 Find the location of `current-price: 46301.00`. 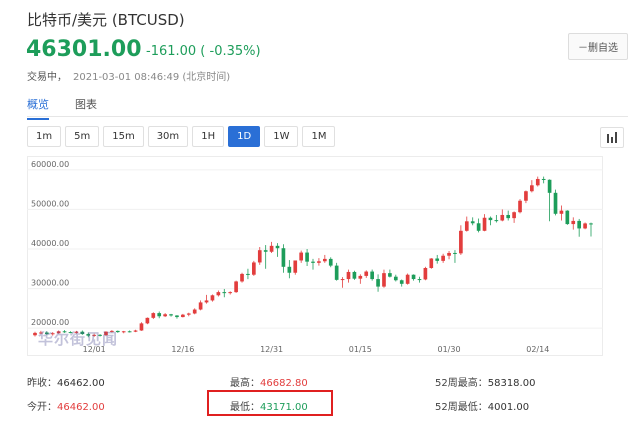

current-price: 46301.00 is located at coordinates (84, 49).